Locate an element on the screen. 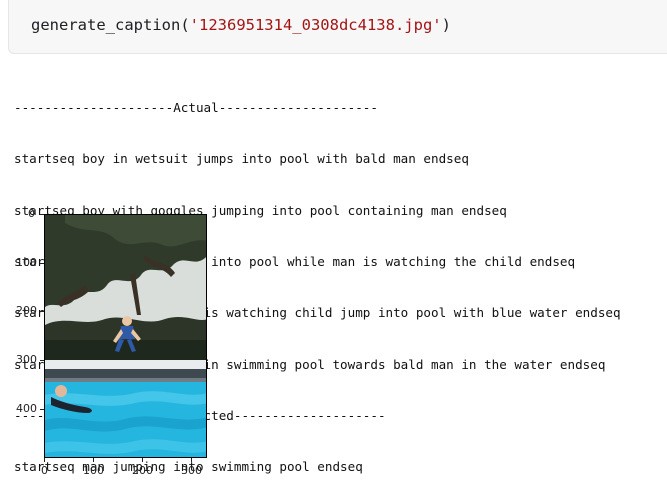  function-name: generate_caption is located at coordinates (106, 25).